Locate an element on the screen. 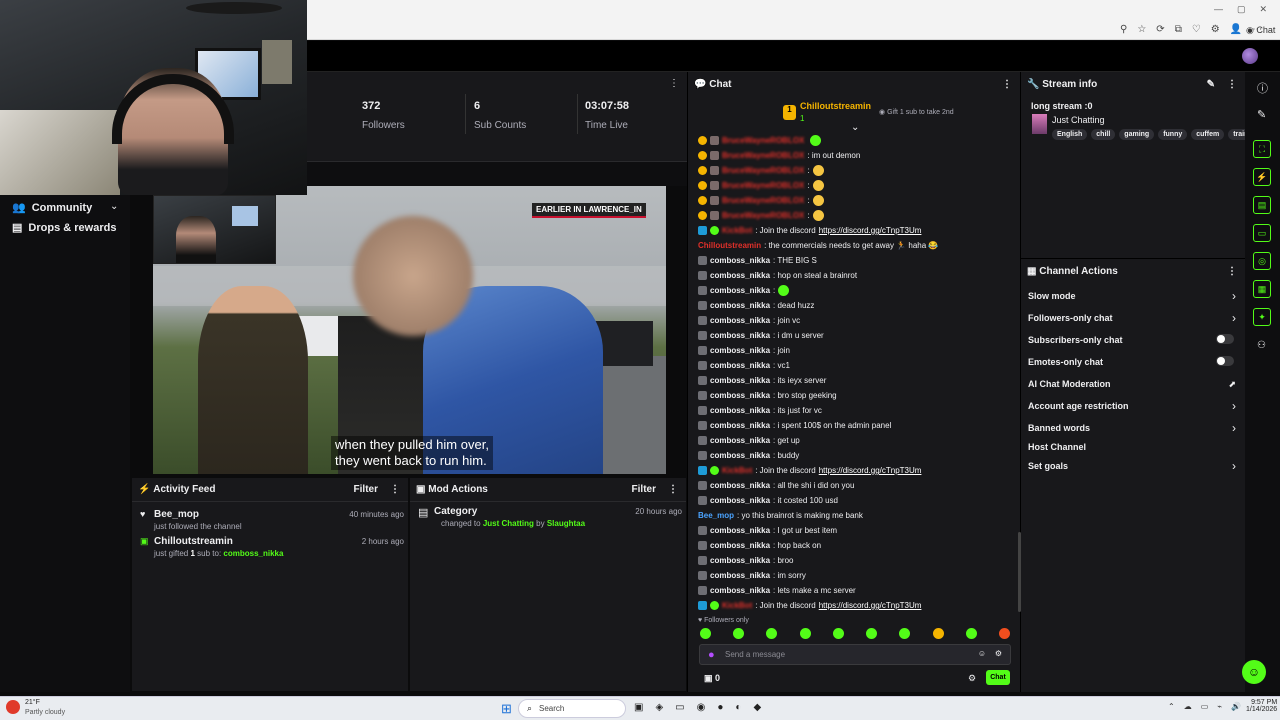 Image resolution: width=1280 pixels, height=720 pixels. chevron-down-icon: ⌄ is located at coordinates (114, 206).